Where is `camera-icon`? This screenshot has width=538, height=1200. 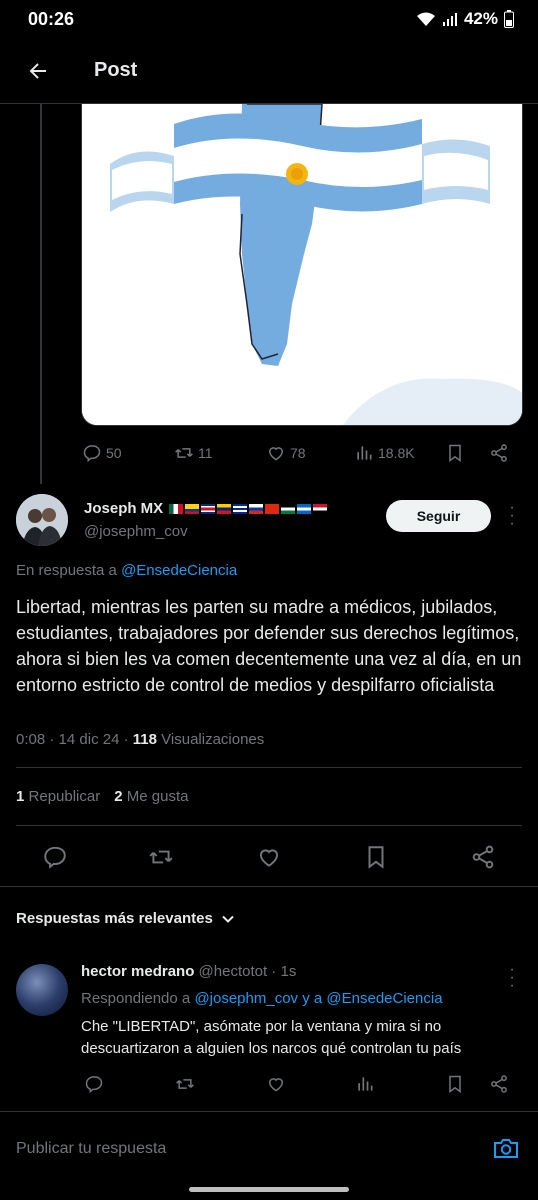 camera-icon is located at coordinates (506, 1148).